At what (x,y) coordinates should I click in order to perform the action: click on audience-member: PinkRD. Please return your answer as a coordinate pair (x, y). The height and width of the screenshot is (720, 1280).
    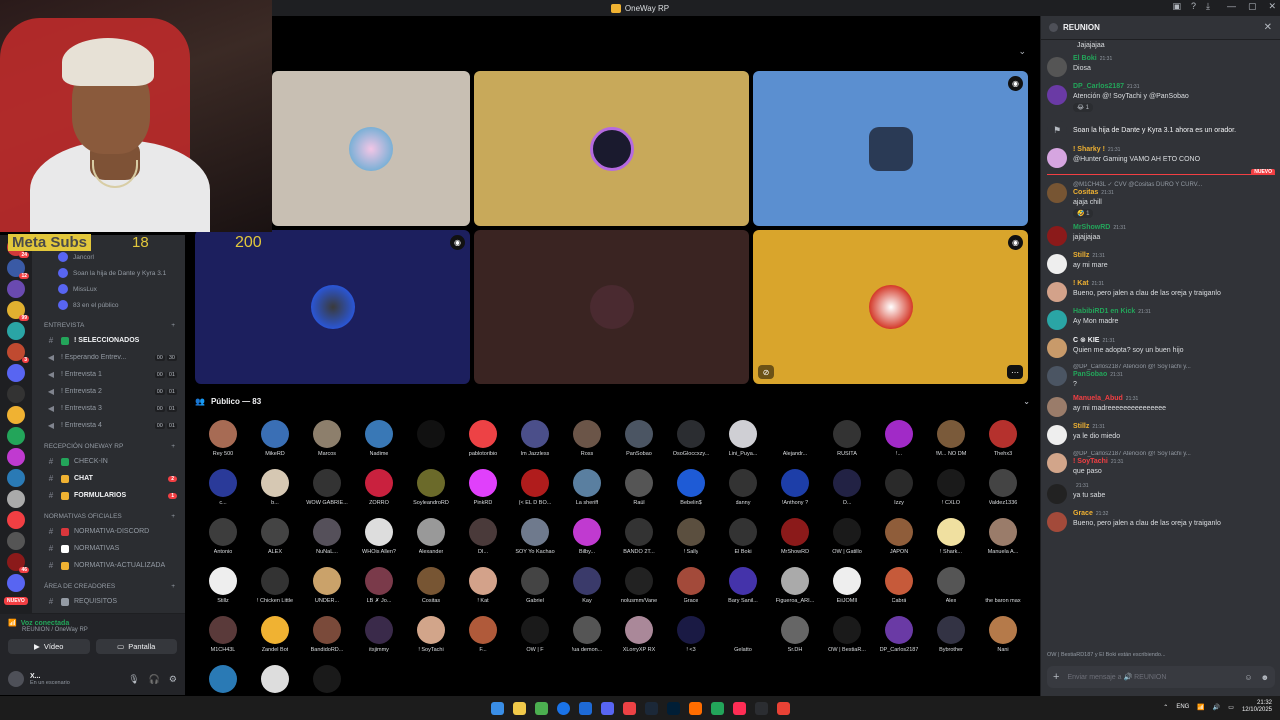
    Looking at the image, I should click on (483, 493).